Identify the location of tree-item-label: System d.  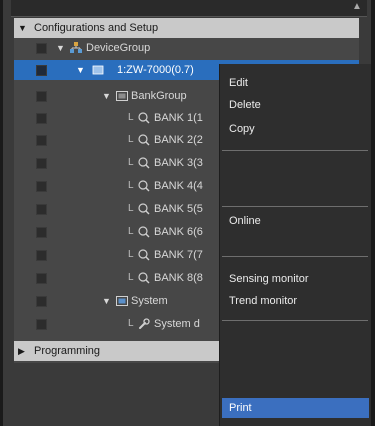
(177, 324).